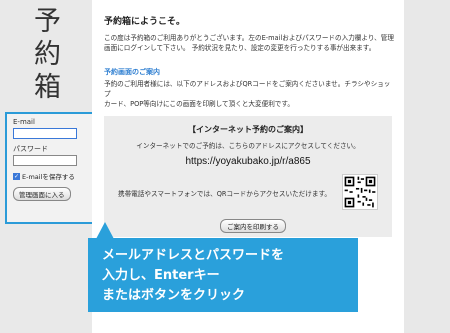 Image resolution: width=450 pixels, height=333 pixels. I want to click on instruction-callout: メールアドレスとパスワードを 入力し、Enterキー またはボタンをクリック, so click(223, 275).